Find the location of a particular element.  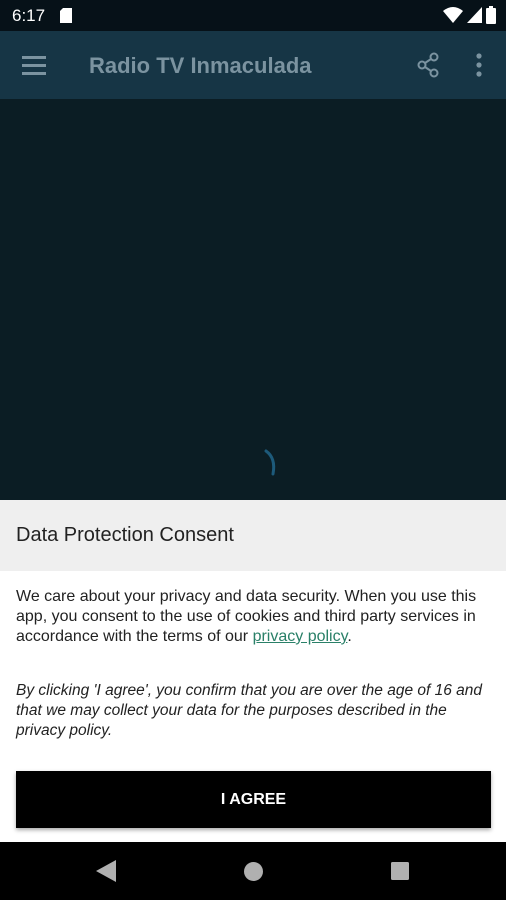

home-icon is located at coordinates (253, 871).